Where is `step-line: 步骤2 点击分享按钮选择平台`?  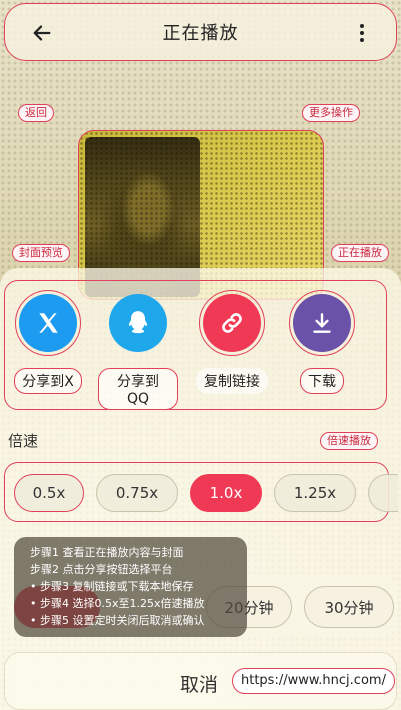
step-line: 步骤2 点击分享按钮选择平台 is located at coordinates (101, 569).